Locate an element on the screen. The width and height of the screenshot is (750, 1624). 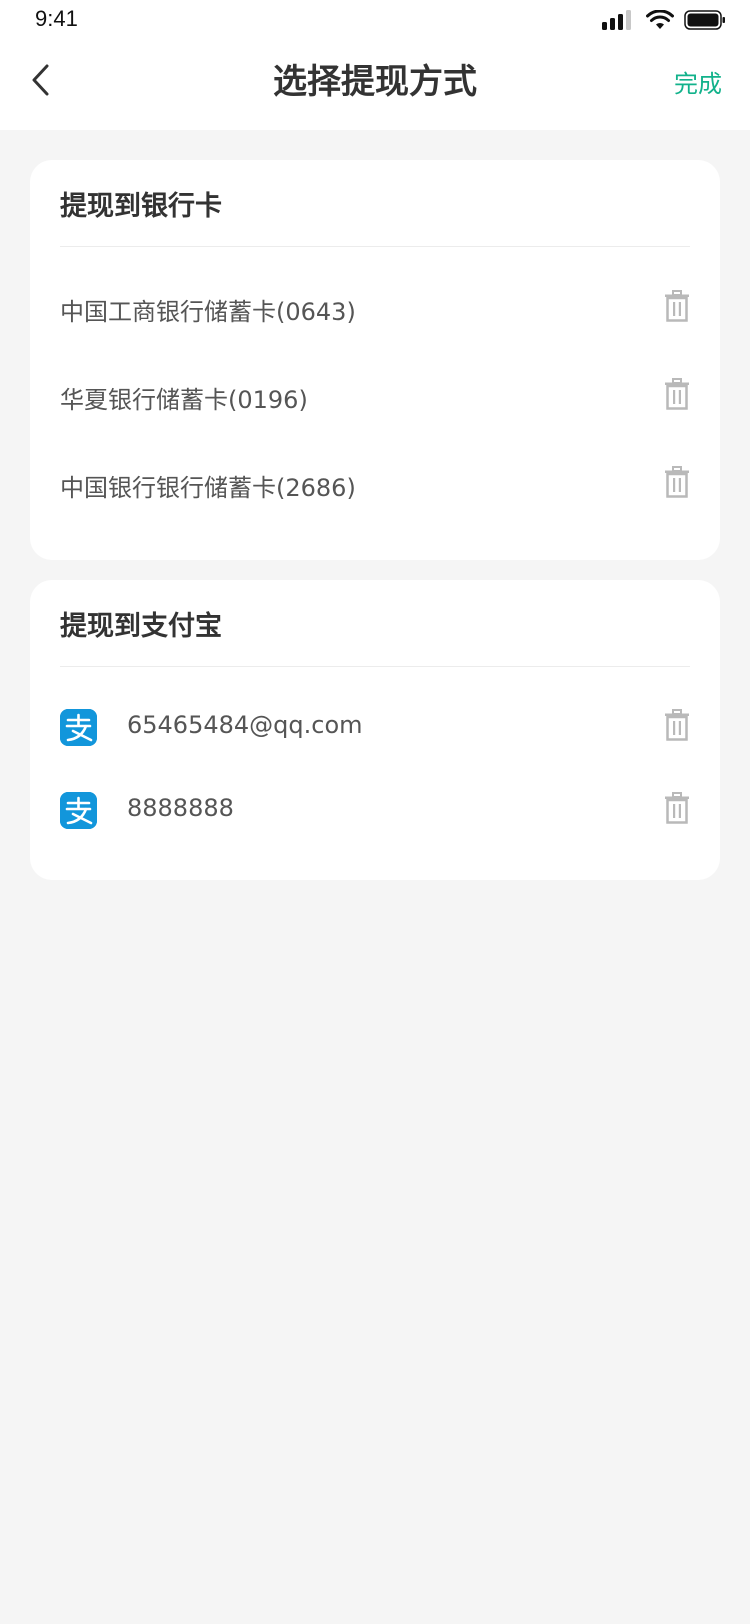
signal-icon is located at coordinates (616, 20).